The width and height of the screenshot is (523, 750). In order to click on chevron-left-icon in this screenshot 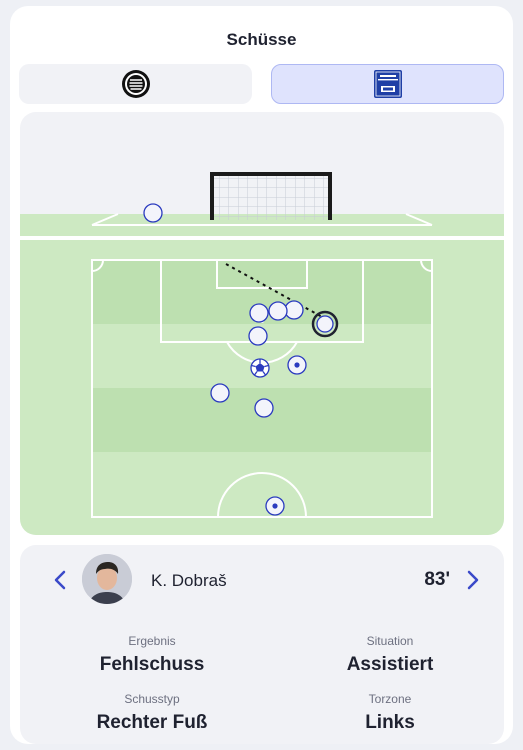, I will do `click(60, 580)`.